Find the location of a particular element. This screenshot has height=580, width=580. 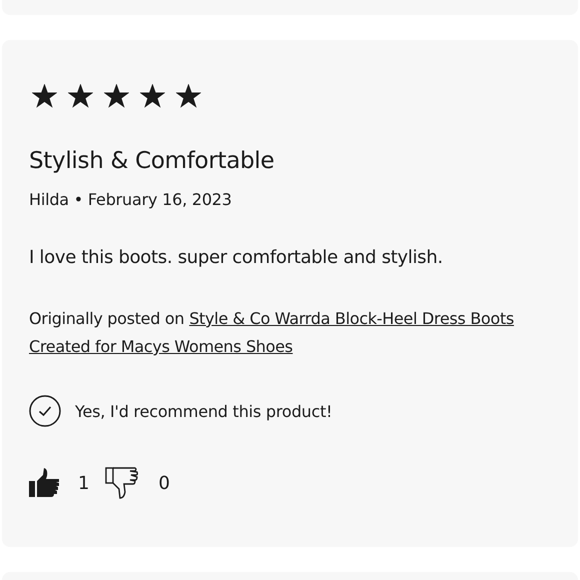

product-link: Style & Co Warrda Block-Heel Dress Boots is located at coordinates (351, 319).